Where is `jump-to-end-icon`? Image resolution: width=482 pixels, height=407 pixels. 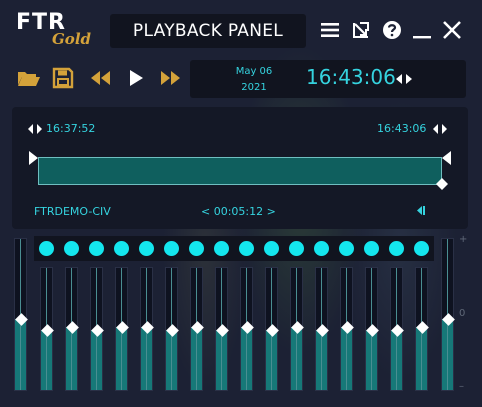
jump-to-end-icon is located at coordinates (421, 210).